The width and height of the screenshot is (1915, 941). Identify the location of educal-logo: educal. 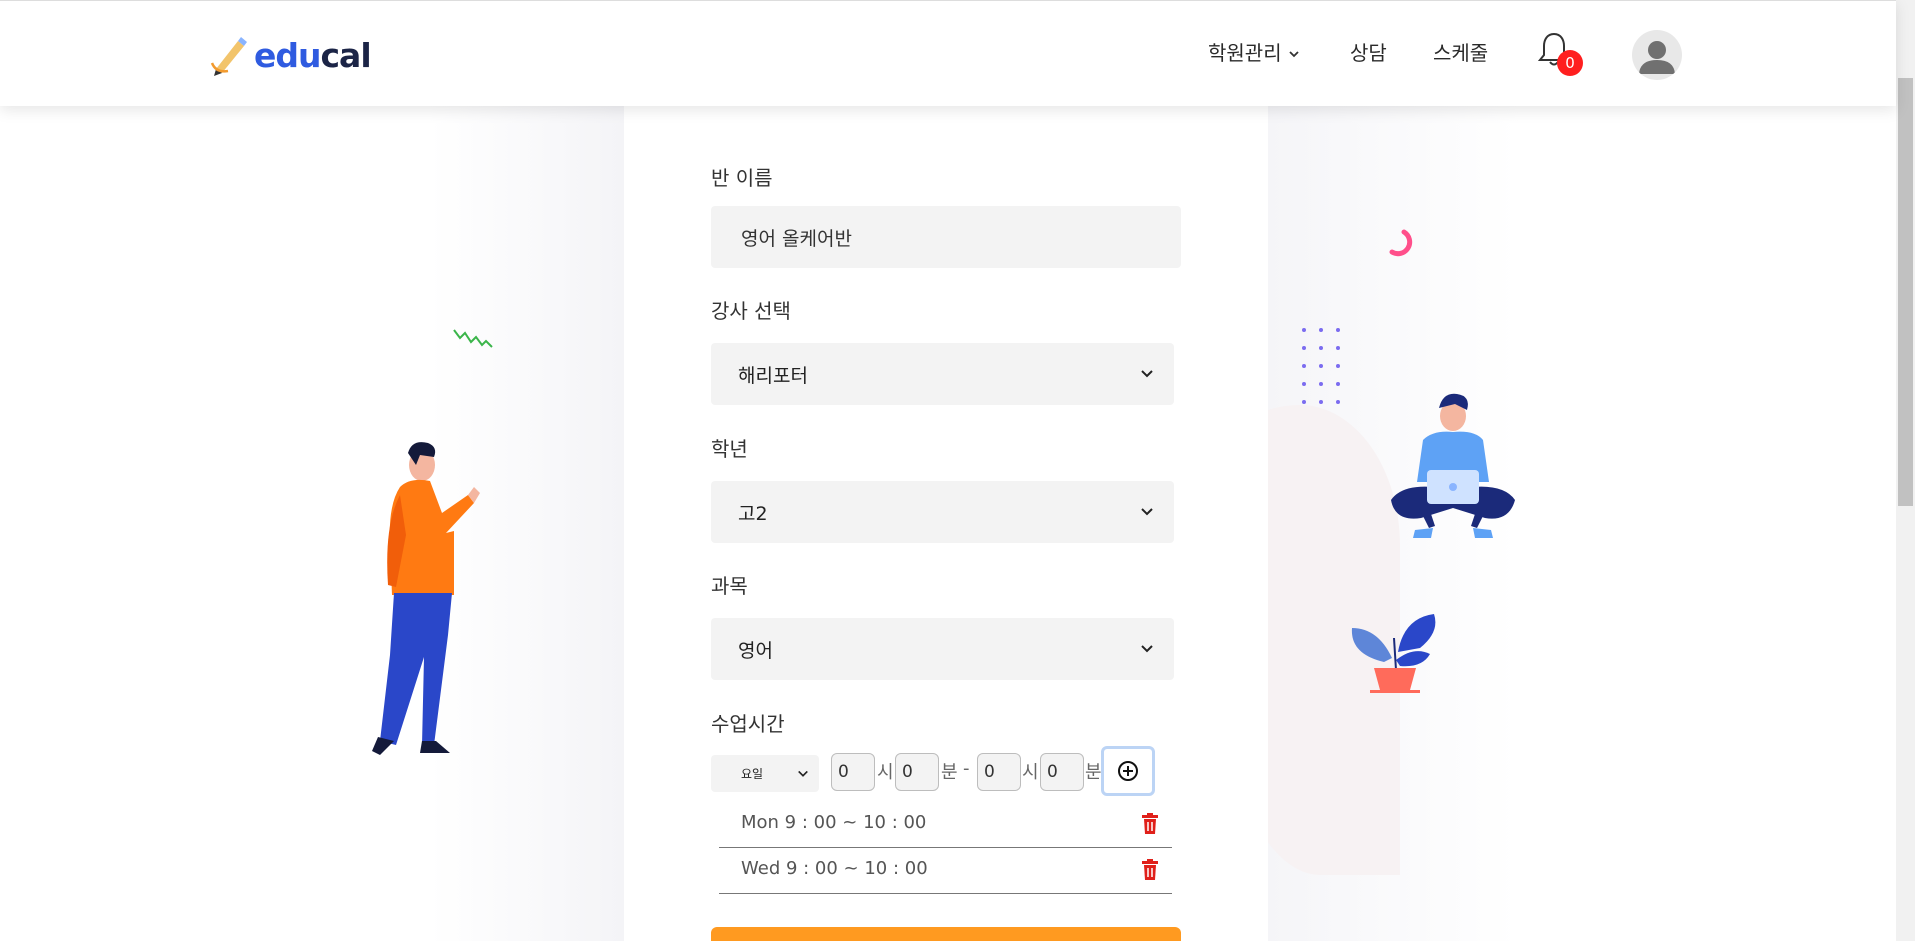
(290, 55).